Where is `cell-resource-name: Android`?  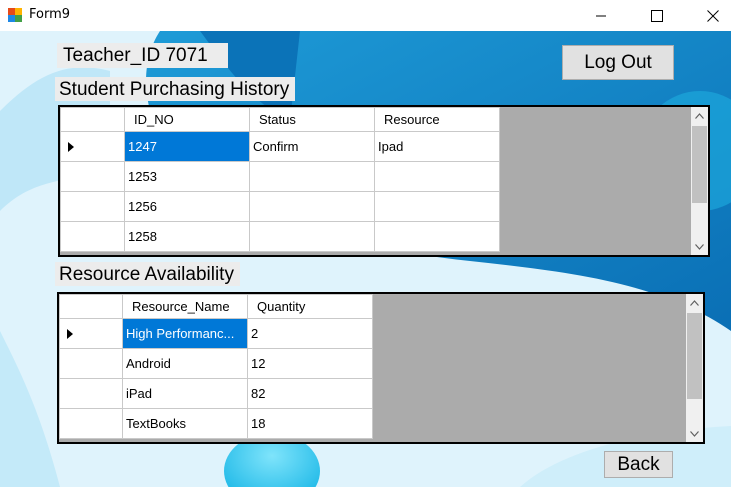
cell-resource-name: Android is located at coordinates (185, 363).